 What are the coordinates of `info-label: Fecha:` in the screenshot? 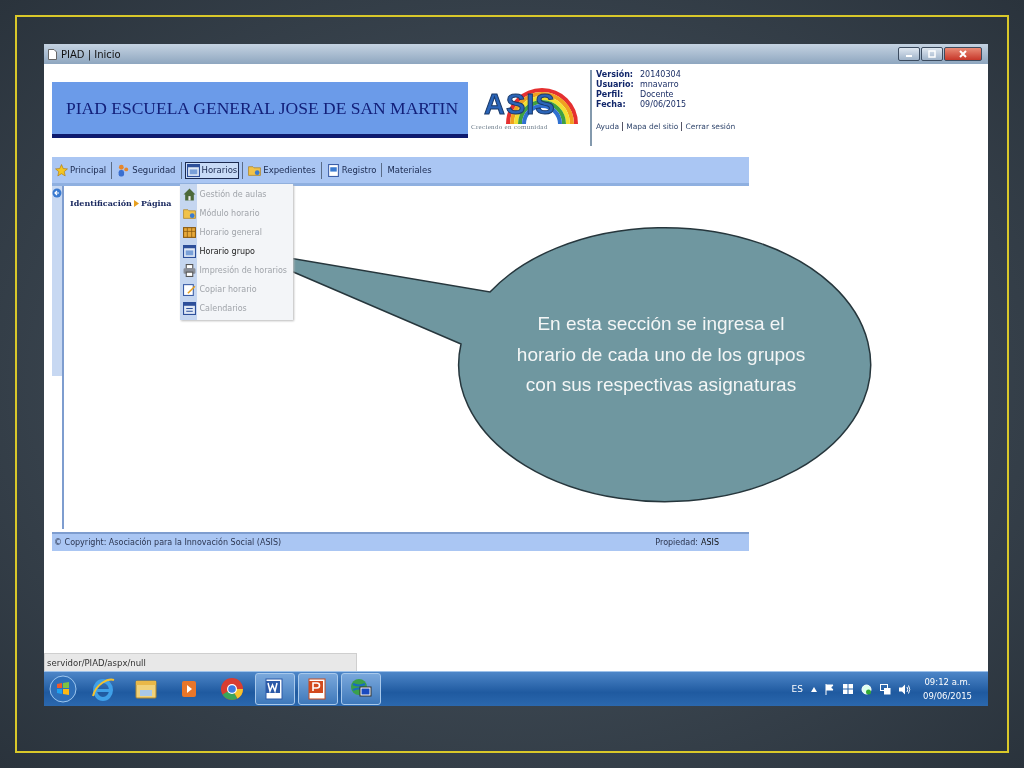 It's located at (611, 105).